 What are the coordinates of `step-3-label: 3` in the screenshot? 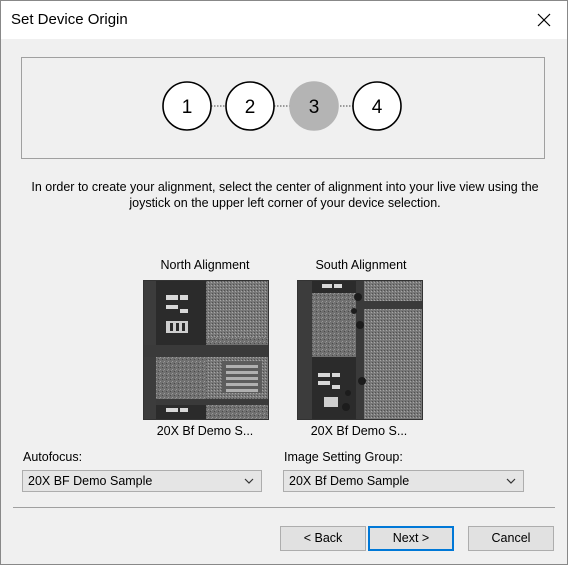 It's located at (314, 107).